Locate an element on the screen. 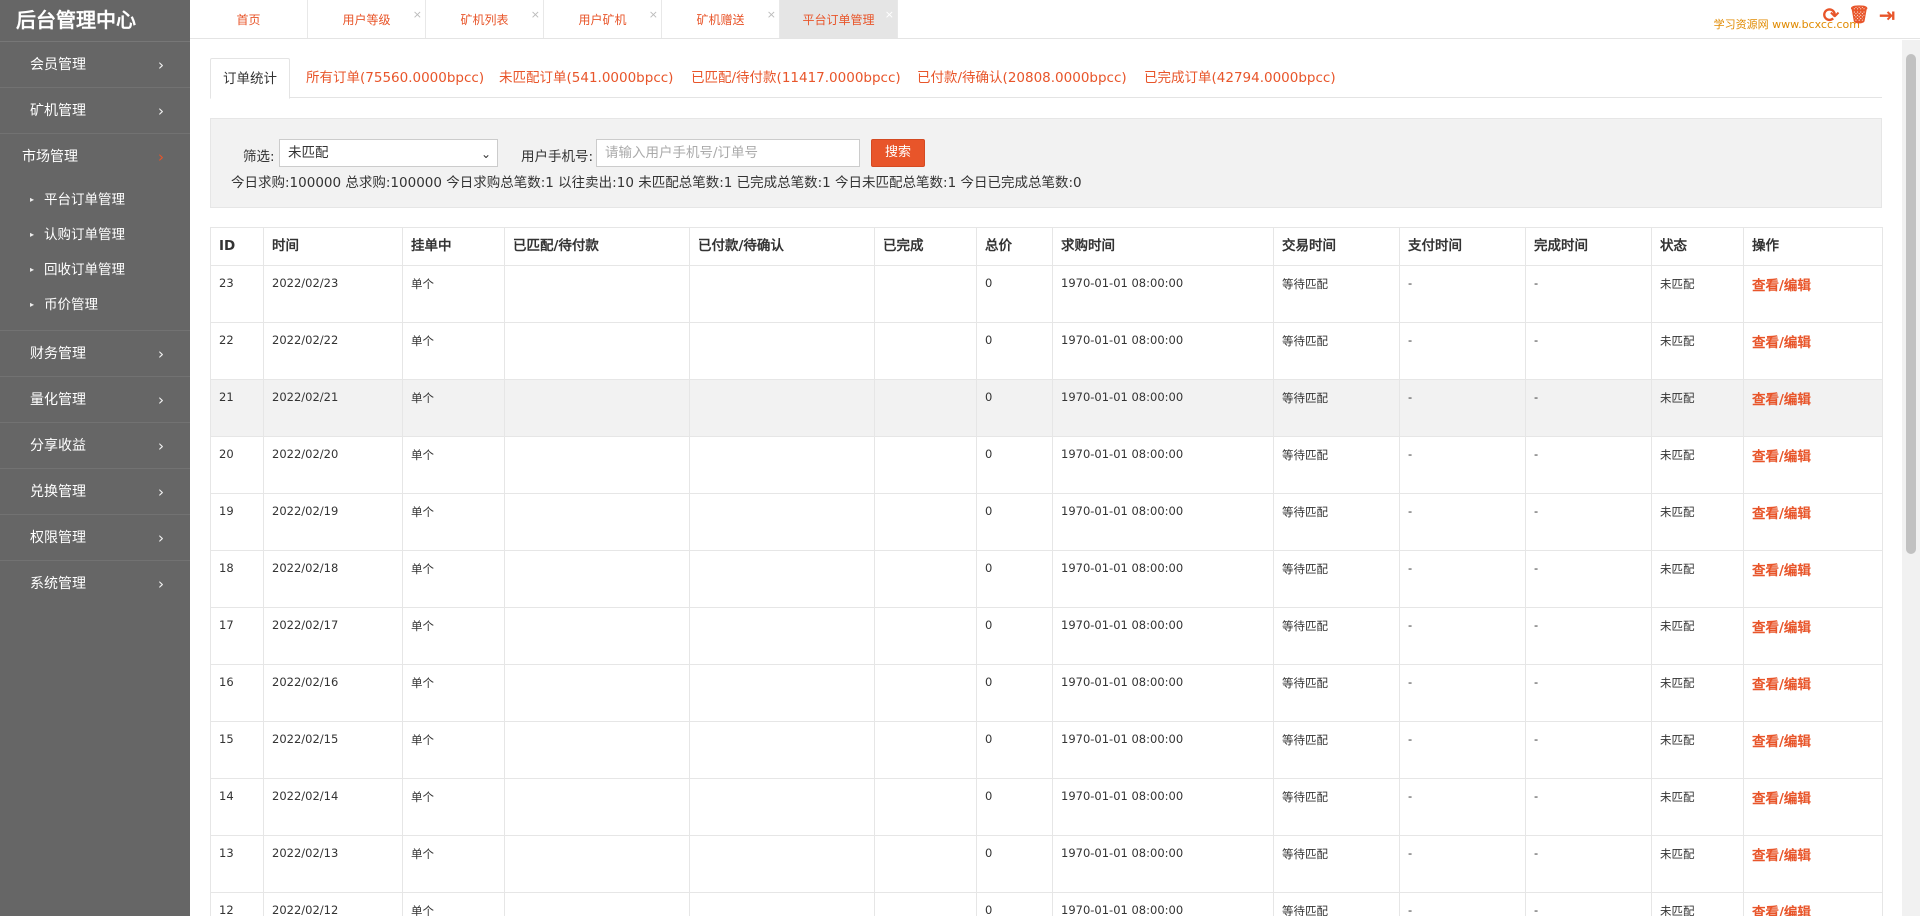  tab-platform-orders: 平台订单管理 × is located at coordinates (839, 19).